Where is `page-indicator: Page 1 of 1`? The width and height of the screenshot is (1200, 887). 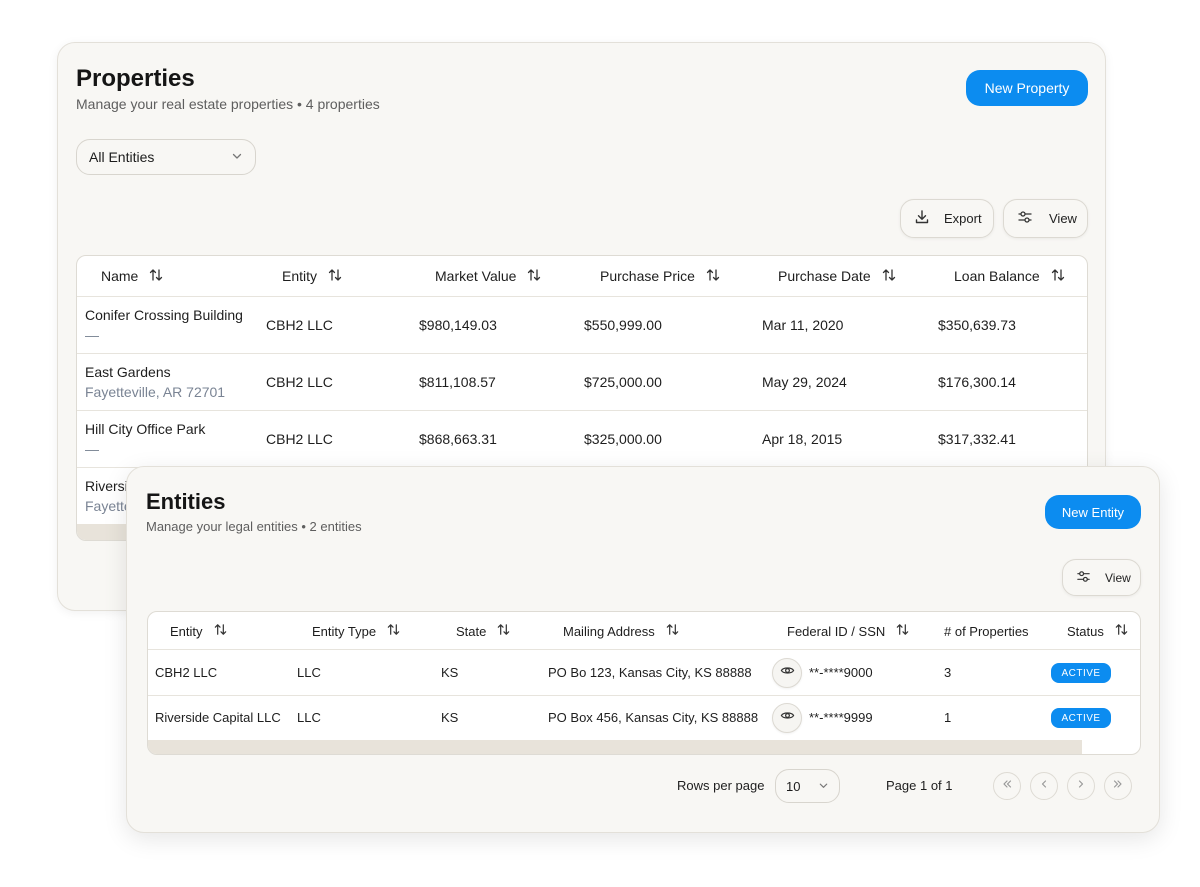
page-indicator: Page 1 of 1 is located at coordinates (919, 785).